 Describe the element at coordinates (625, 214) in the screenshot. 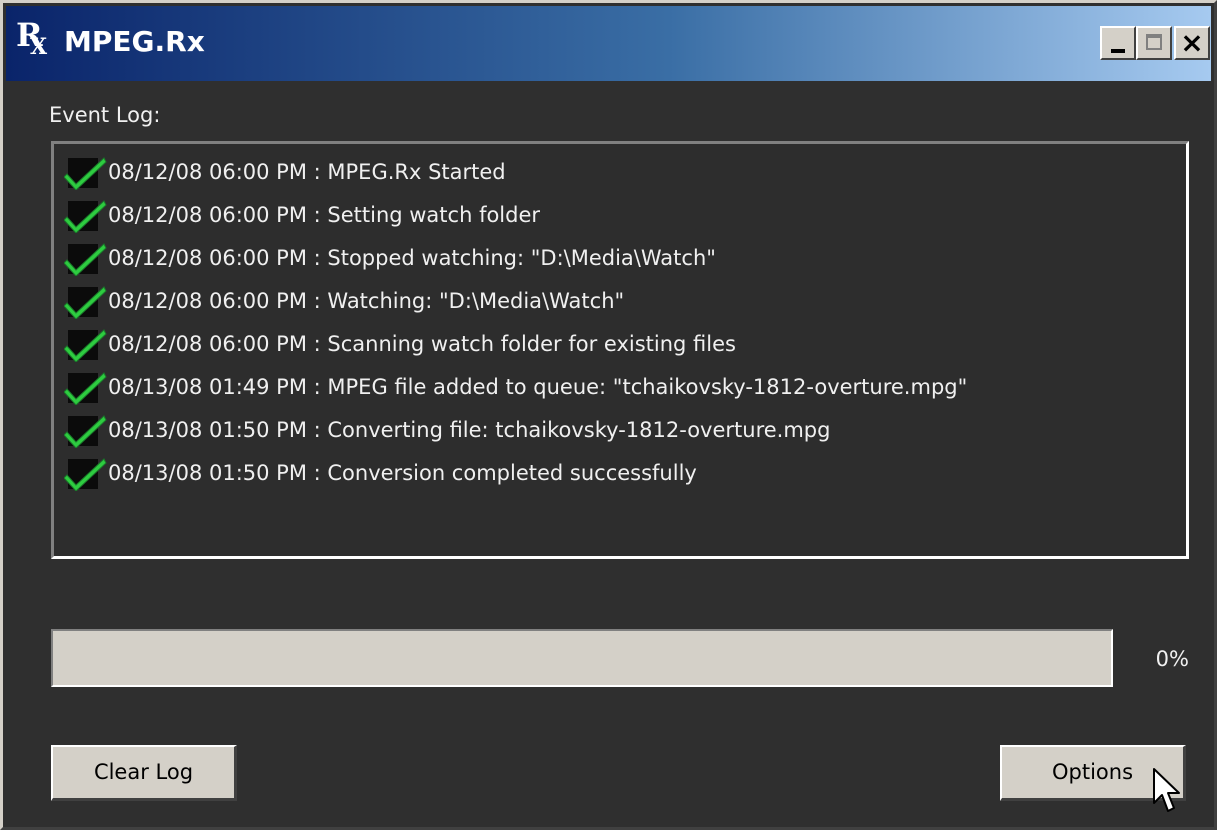

I see `log-entry: 08/12/08 06:00 PM : Setting watch folder` at that location.